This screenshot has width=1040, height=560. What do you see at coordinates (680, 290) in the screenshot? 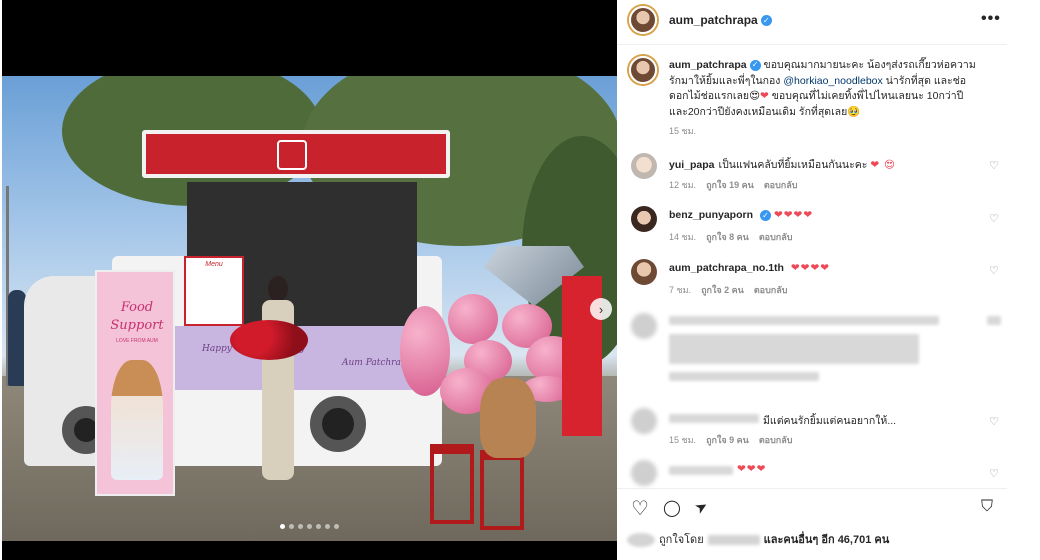
I see `comment-time: 7 ชม.` at bounding box center [680, 290].